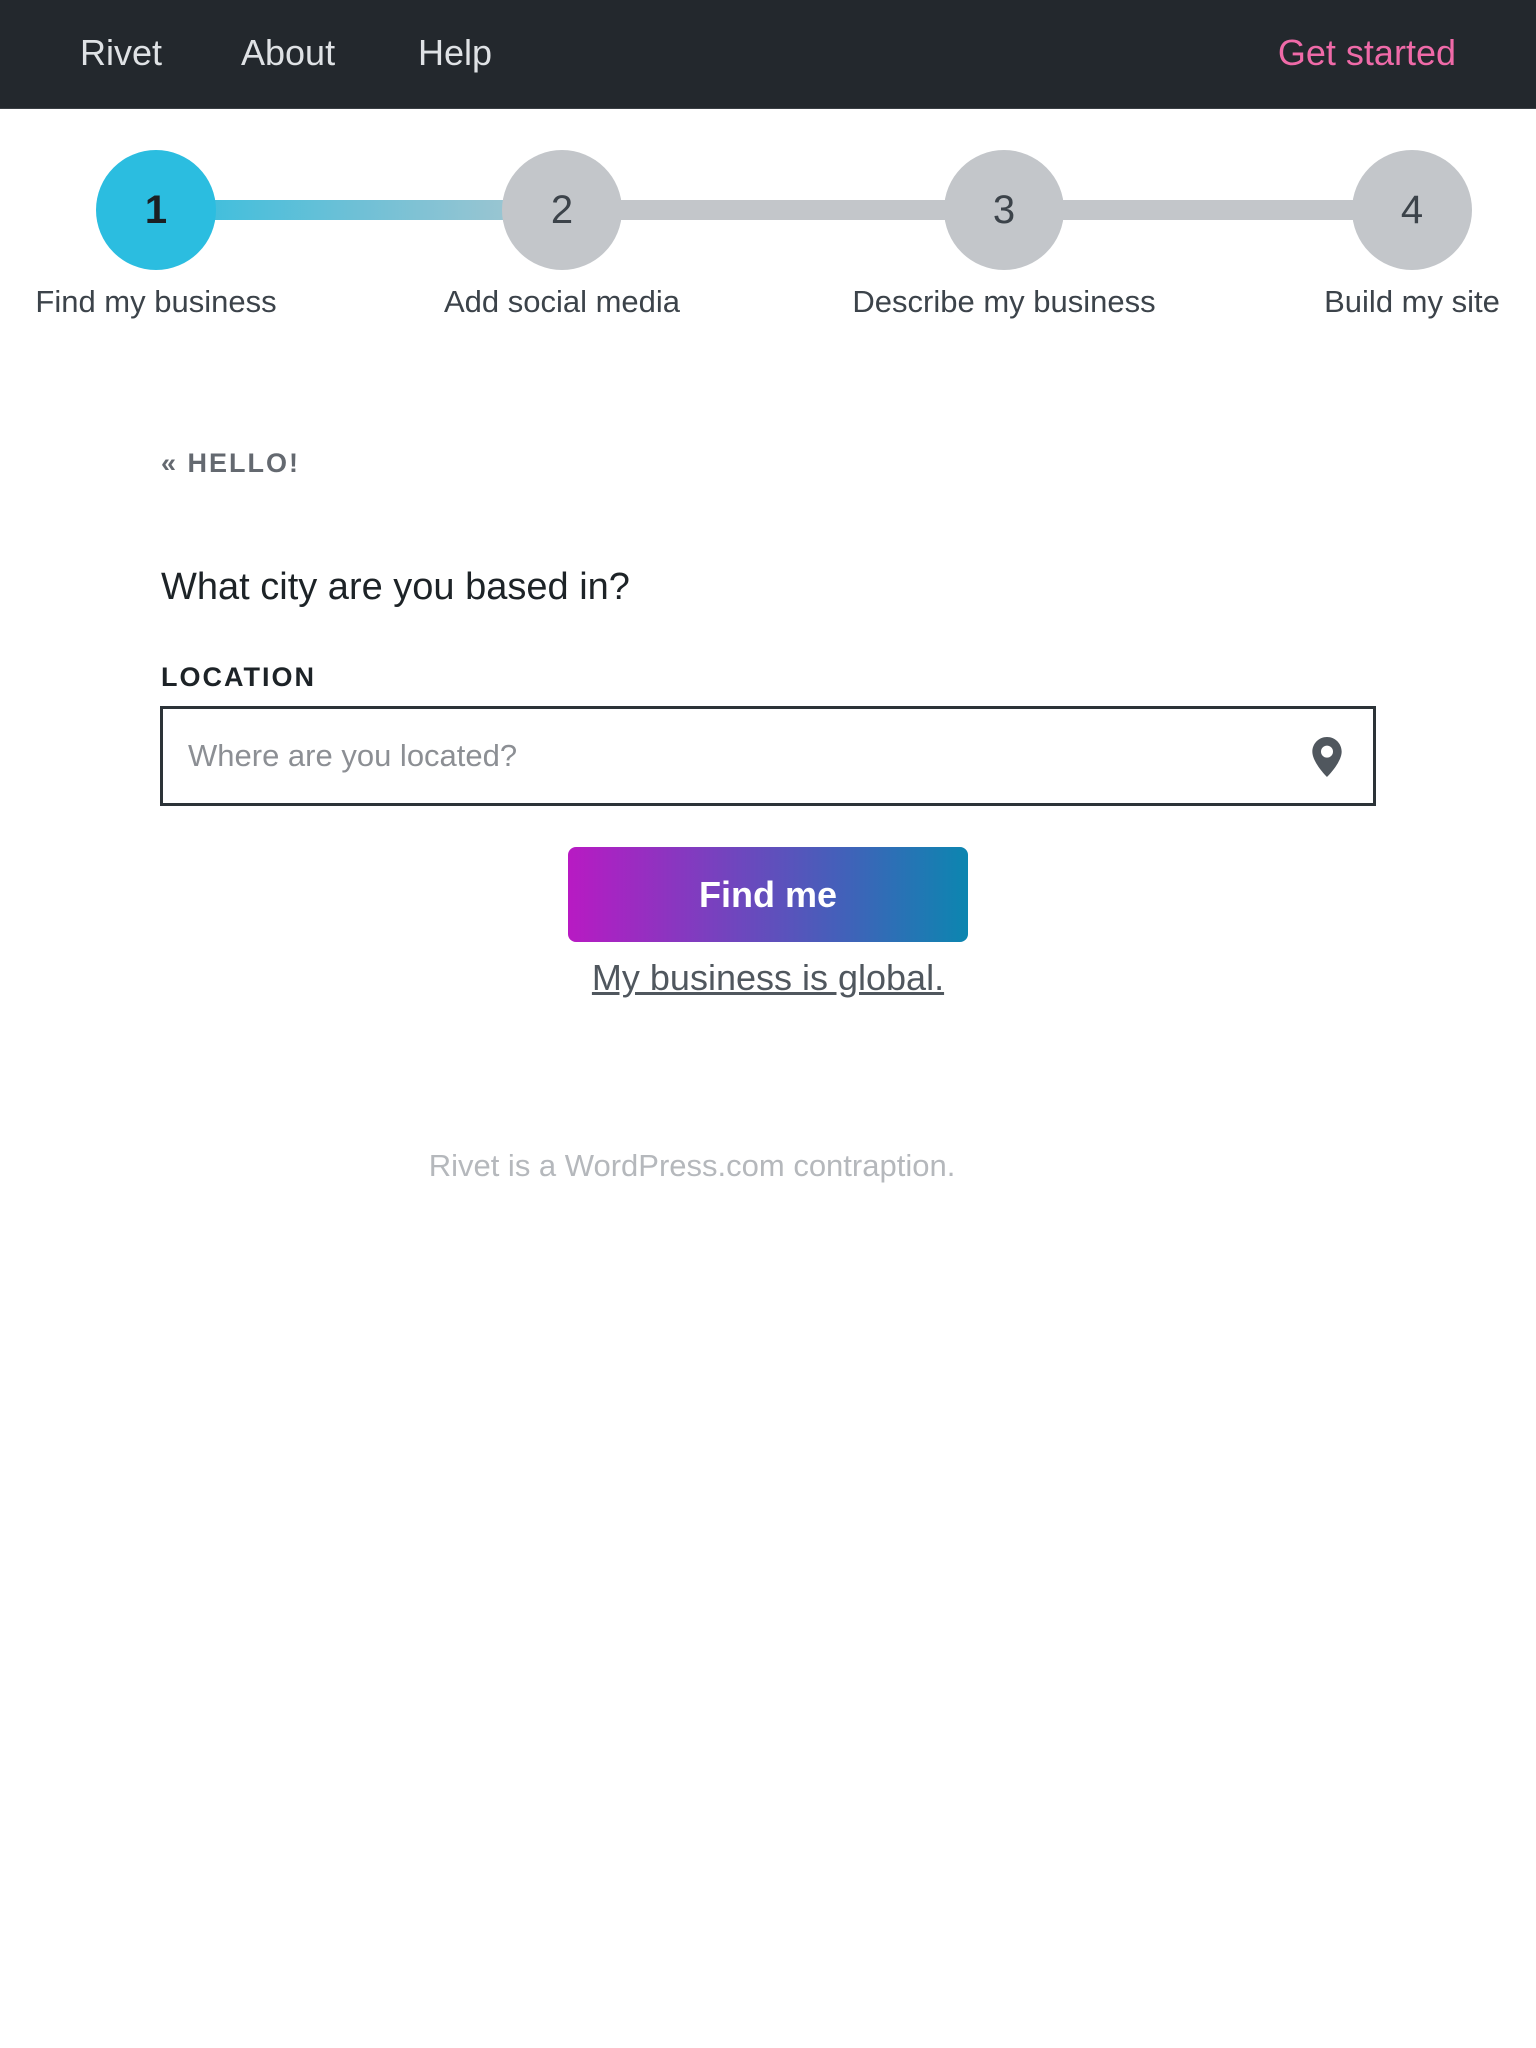 This screenshot has width=1536, height=2048. I want to click on step-1-label: Find my business, so click(156, 301).